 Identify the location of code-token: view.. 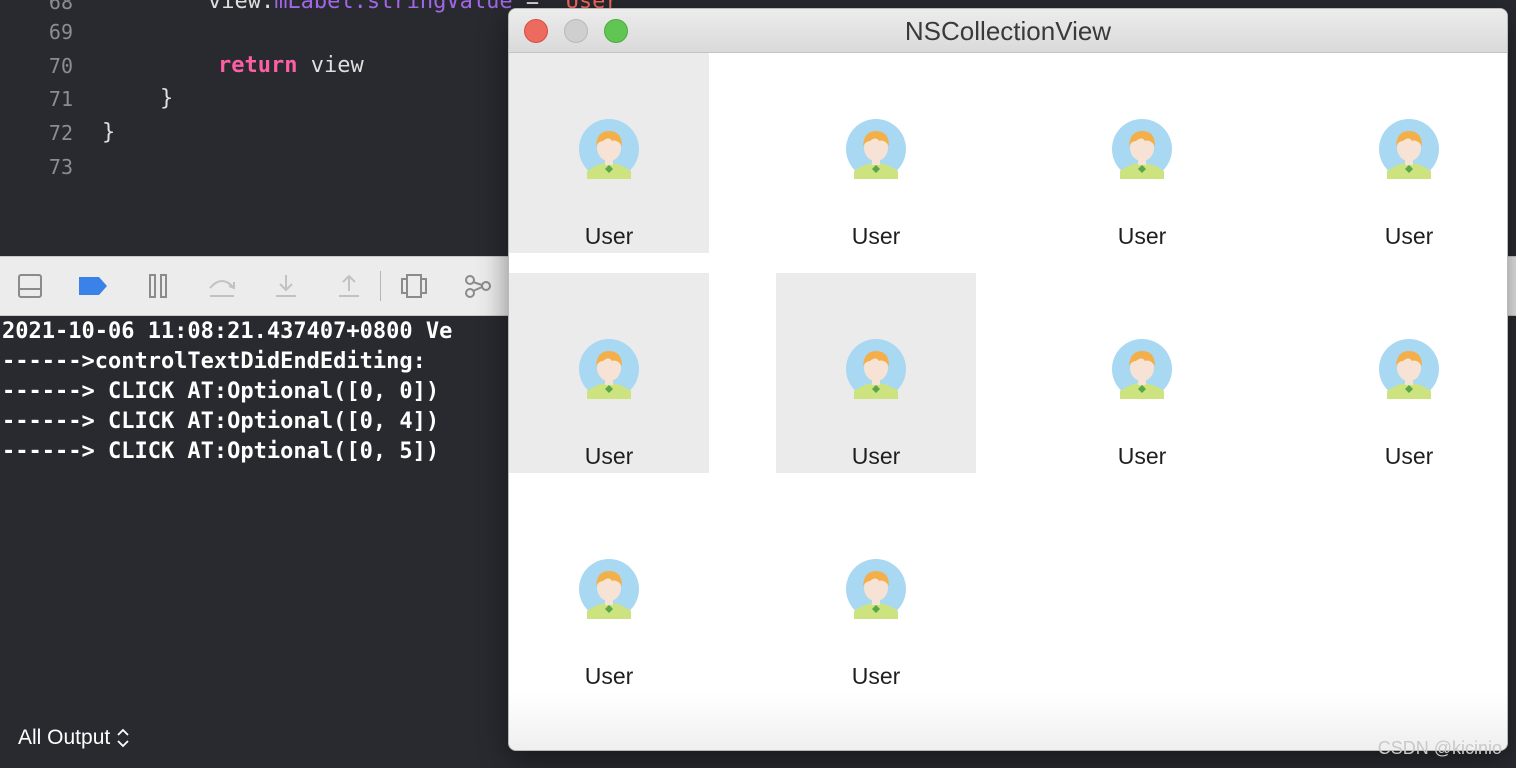
(188, 7).